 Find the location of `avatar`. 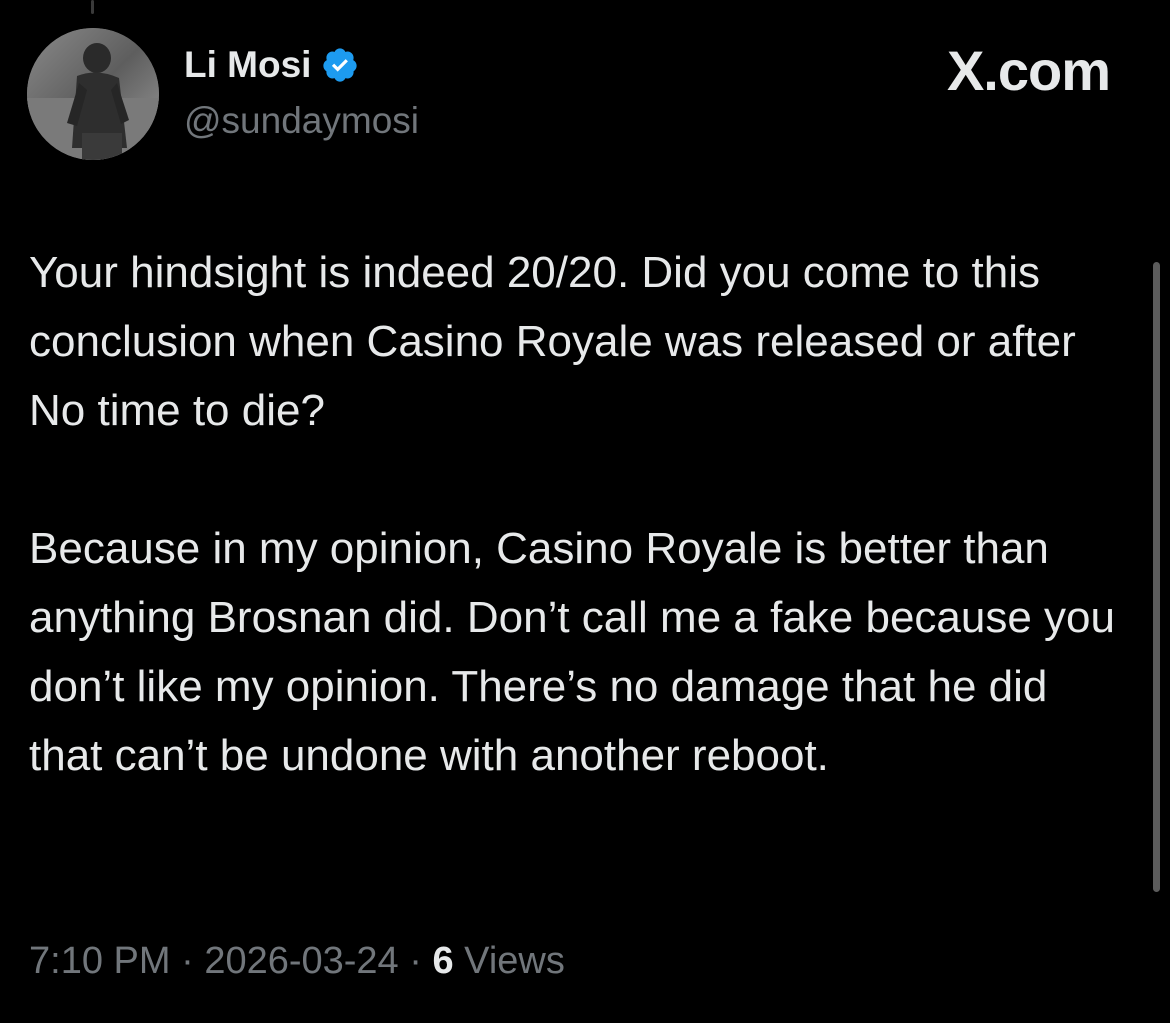

avatar is located at coordinates (93, 94).